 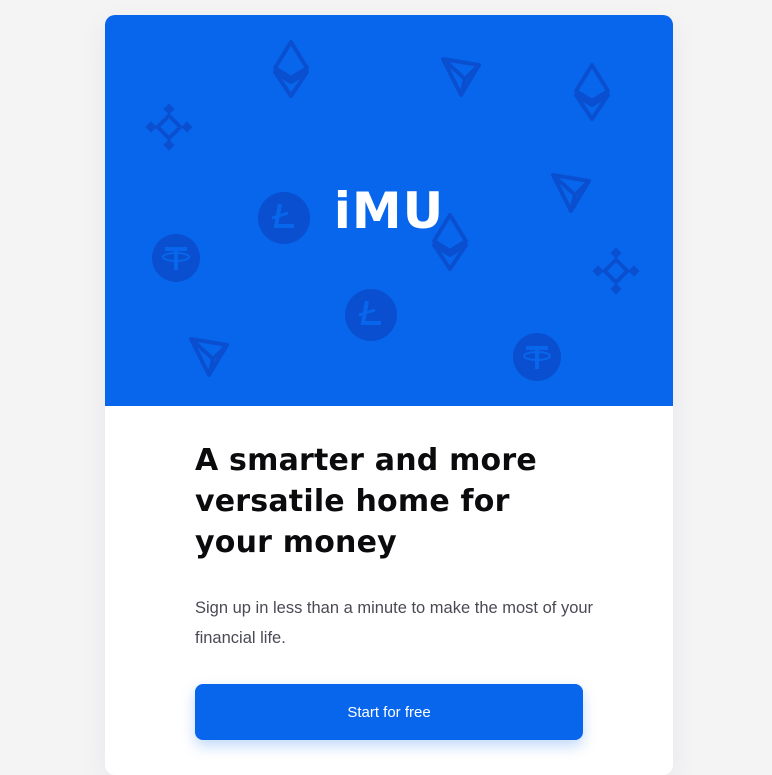 I want to click on brand-logo: iMU, so click(x=389, y=211).